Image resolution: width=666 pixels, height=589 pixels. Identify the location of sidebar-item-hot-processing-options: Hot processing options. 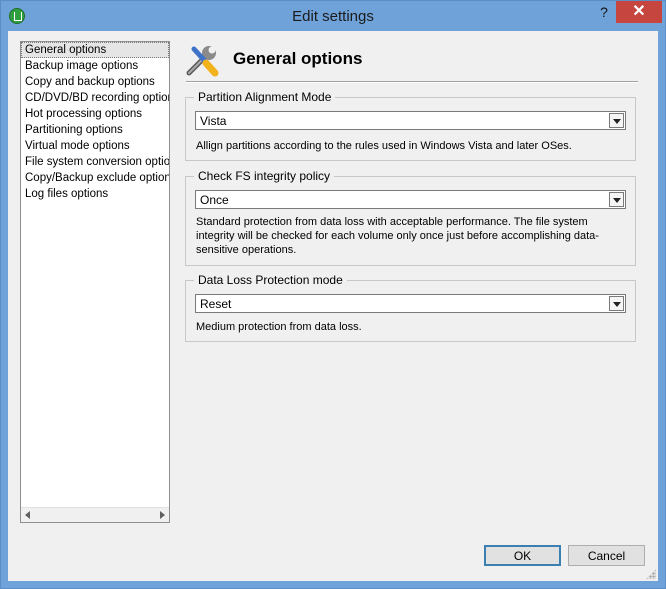
(95, 114).